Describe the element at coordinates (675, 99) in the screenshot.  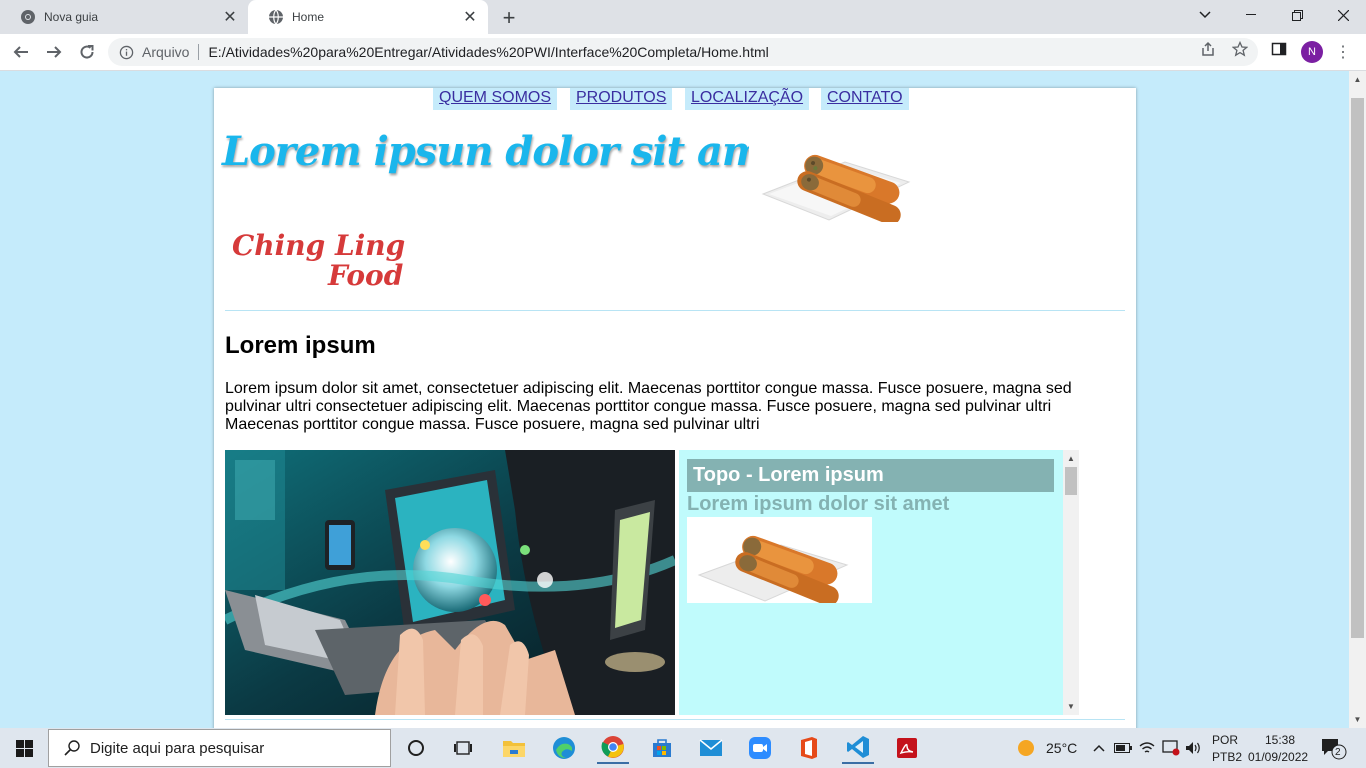
I see `top-navigation: QUEM SOMOS PRODUTOS LOCALIZAÇÃO CONTATO` at that location.